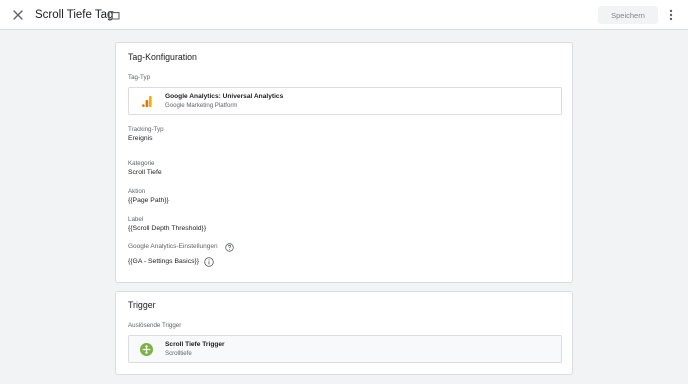  What do you see at coordinates (345, 349) in the screenshot?
I see `trigger-item: Scroll Tiefe Trigger Scrolltiefe` at bounding box center [345, 349].